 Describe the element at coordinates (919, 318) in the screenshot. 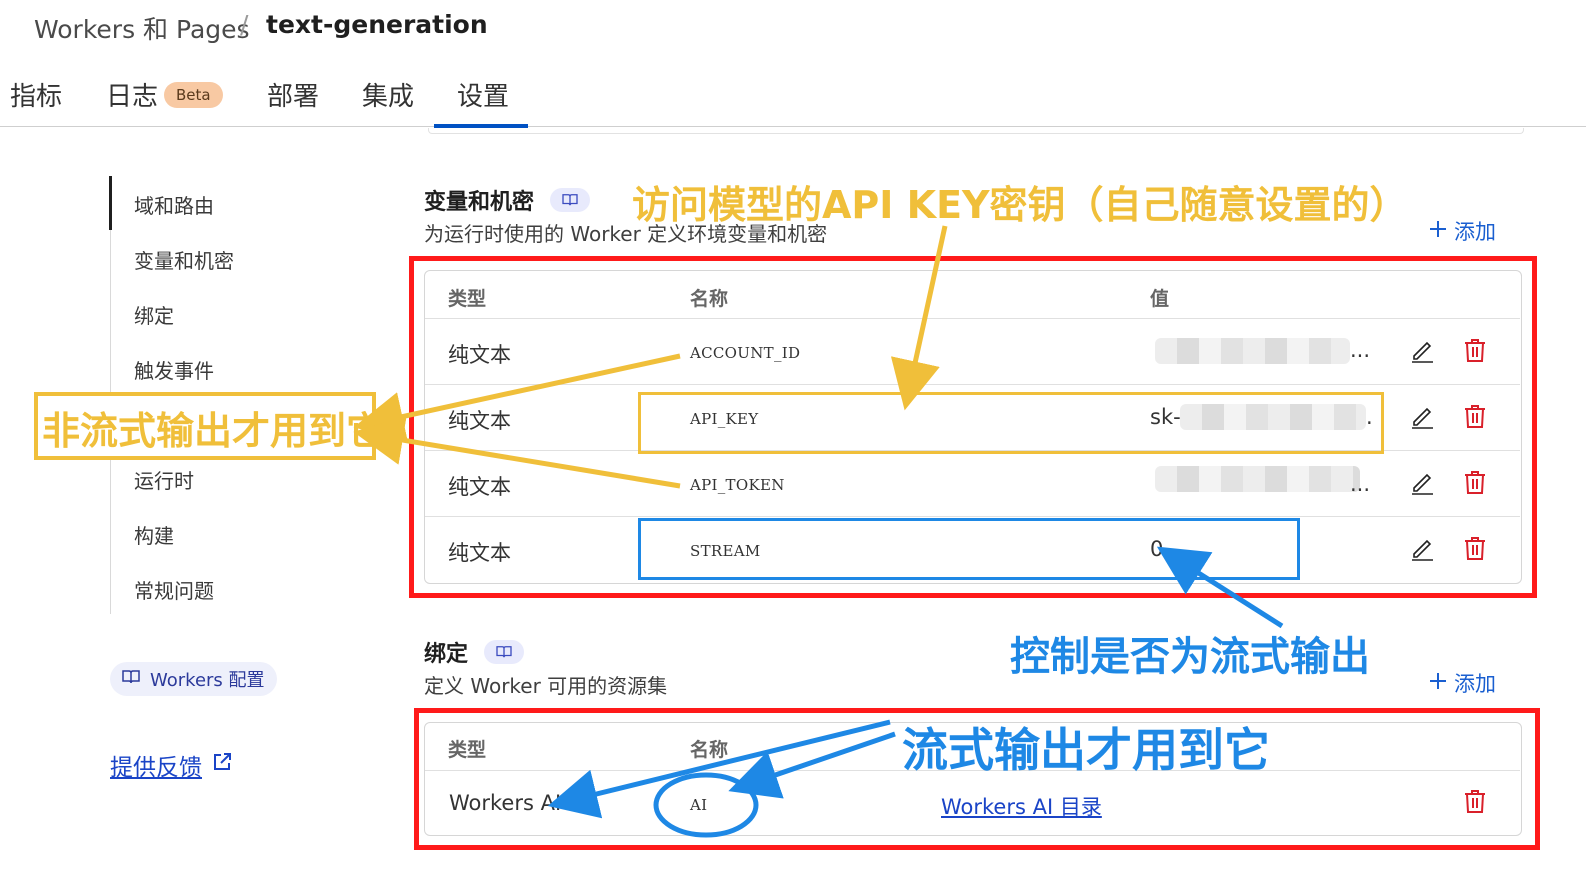

I see `api-key-arrow` at that location.